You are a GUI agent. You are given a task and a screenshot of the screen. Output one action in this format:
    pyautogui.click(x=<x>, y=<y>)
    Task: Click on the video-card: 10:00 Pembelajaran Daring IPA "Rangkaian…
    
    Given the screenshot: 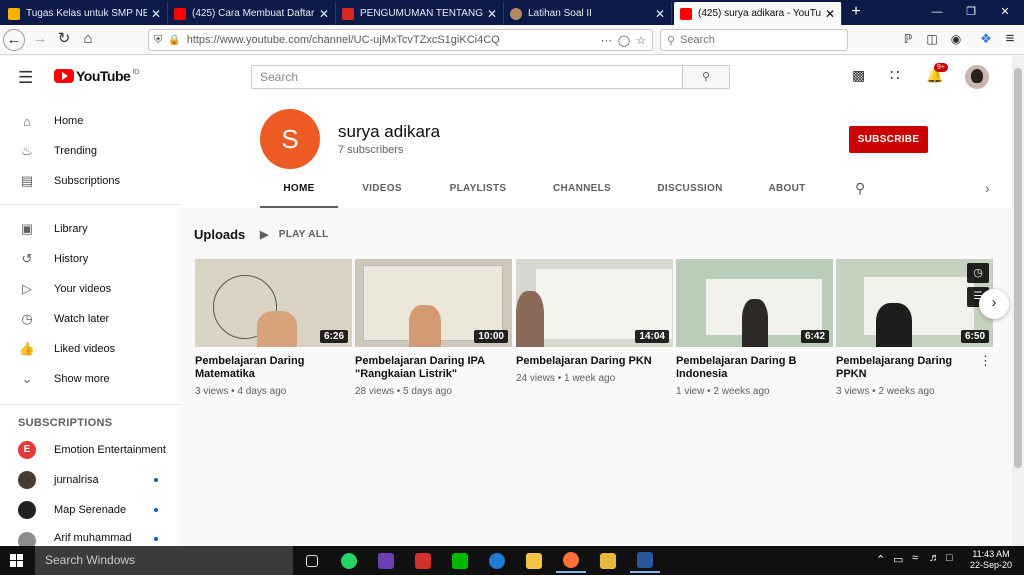 What is the action you would take?
    pyautogui.click(x=433, y=328)
    